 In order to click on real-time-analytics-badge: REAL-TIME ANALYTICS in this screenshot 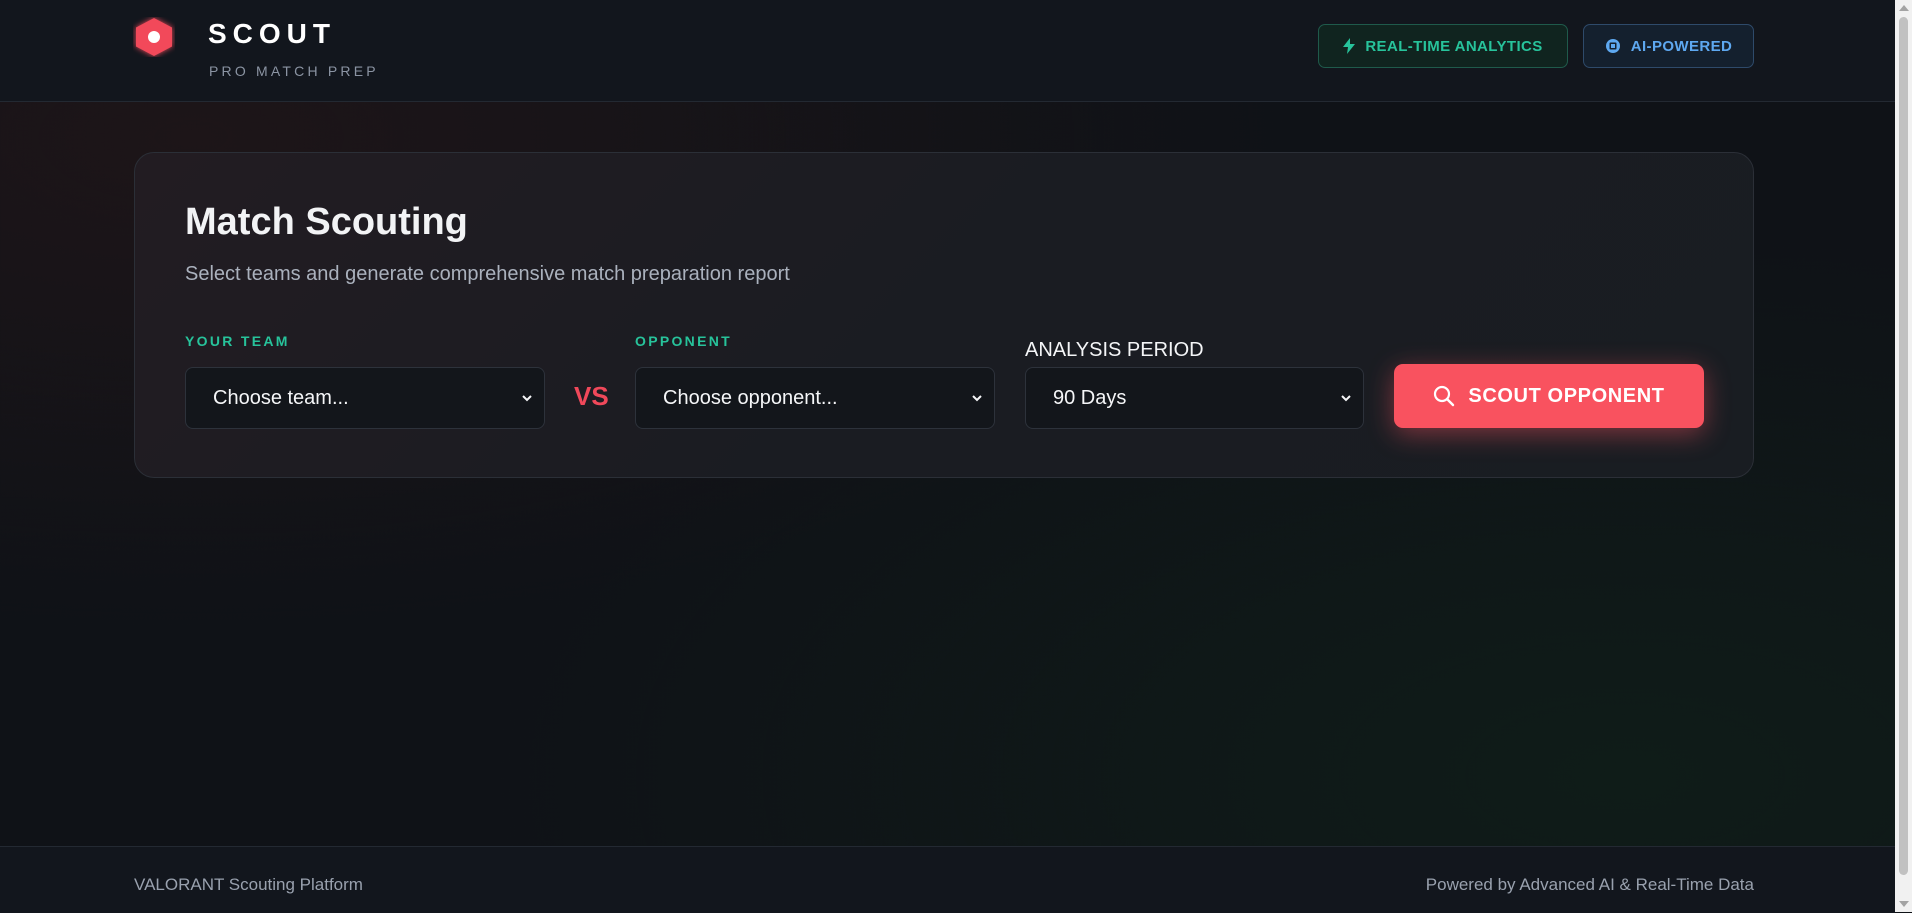, I will do `click(1443, 46)`.